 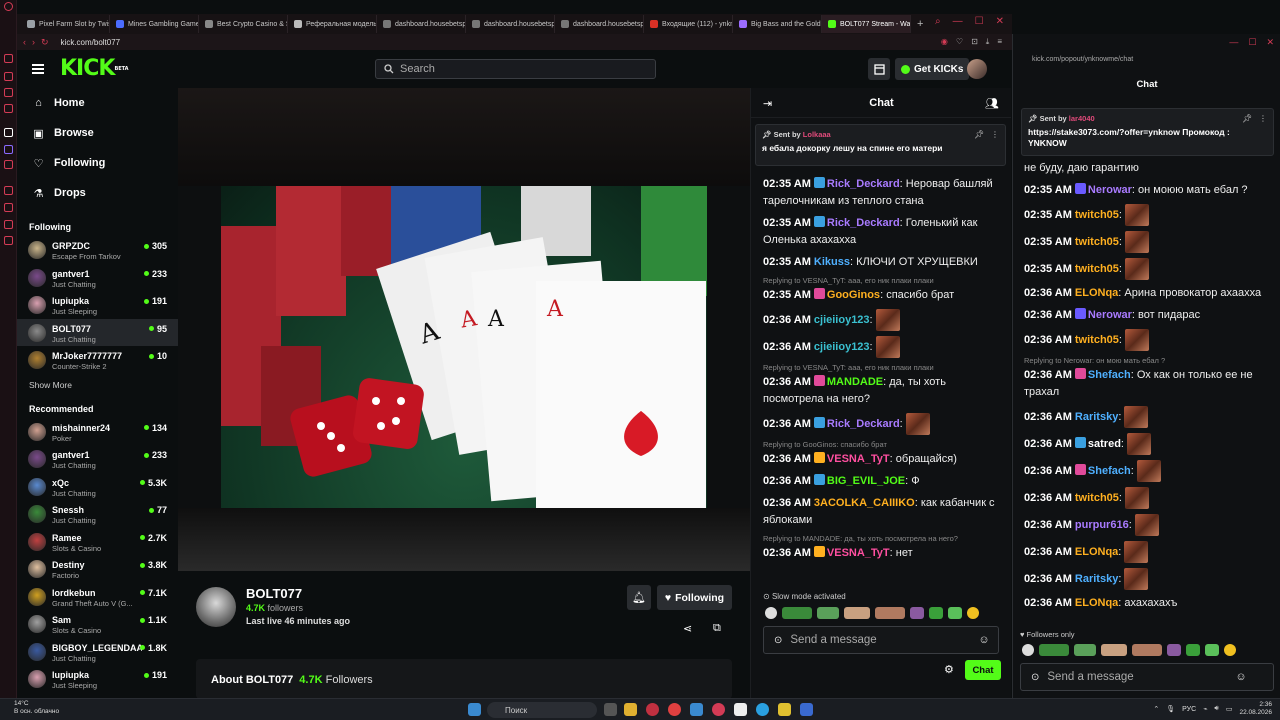 What do you see at coordinates (1148, 471) in the screenshot?
I see `chat-message: 02:36 AM Shefach:` at bounding box center [1148, 471].